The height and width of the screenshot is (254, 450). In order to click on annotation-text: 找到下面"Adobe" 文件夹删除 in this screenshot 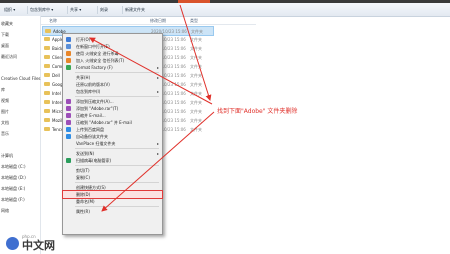, I will do `click(257, 111)`.